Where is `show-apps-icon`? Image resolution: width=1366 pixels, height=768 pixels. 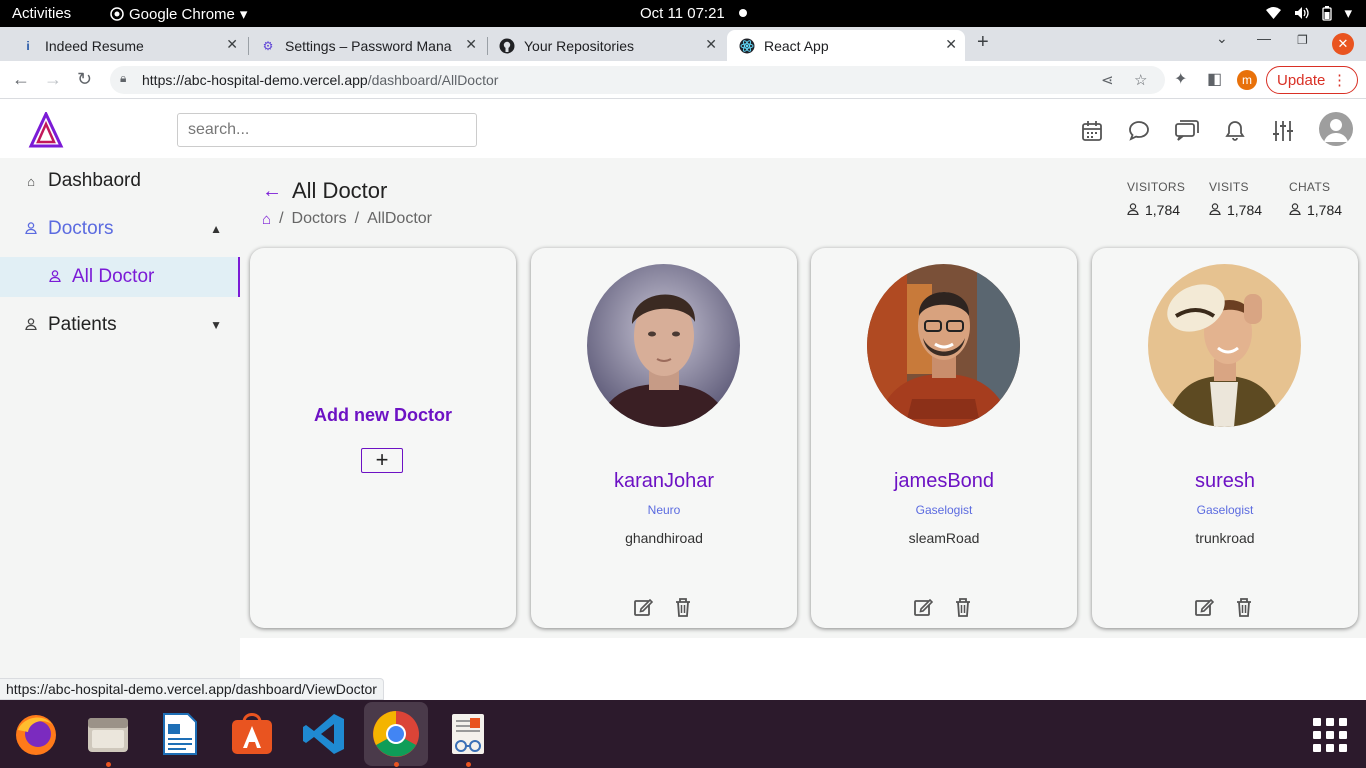
show-apps-icon is located at coordinates (1330, 735).